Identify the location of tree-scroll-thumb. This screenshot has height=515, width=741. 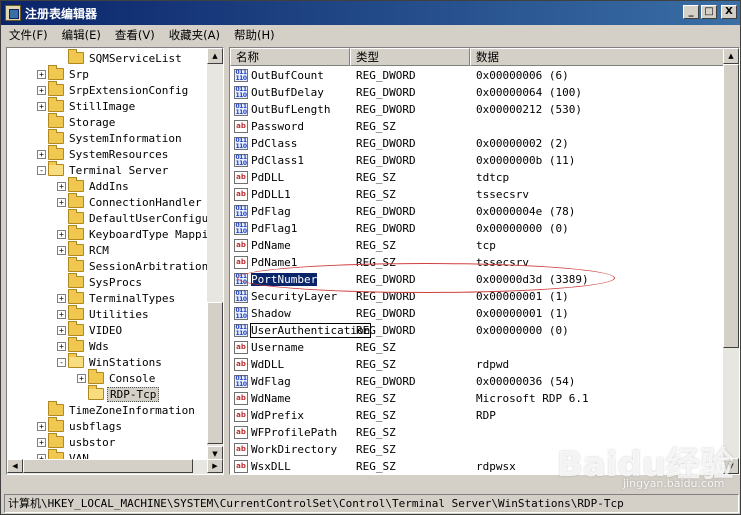
(215, 373).